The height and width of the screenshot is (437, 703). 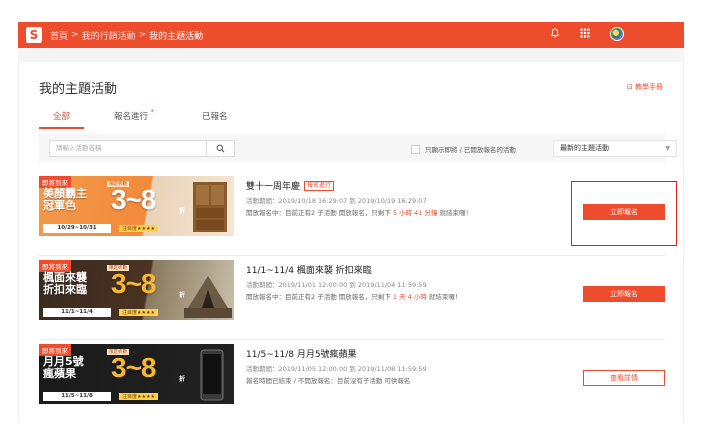 I want to click on open-only-checkbox, so click(x=415, y=149).